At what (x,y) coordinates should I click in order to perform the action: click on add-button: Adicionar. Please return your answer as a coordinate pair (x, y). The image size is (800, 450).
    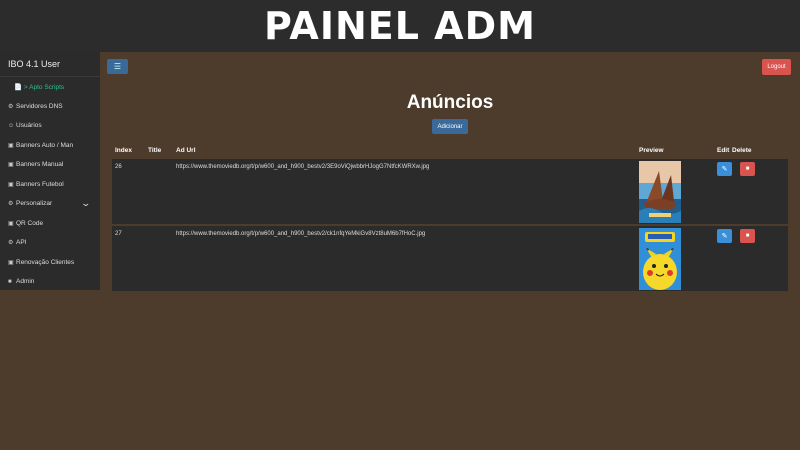
    Looking at the image, I should click on (450, 126).